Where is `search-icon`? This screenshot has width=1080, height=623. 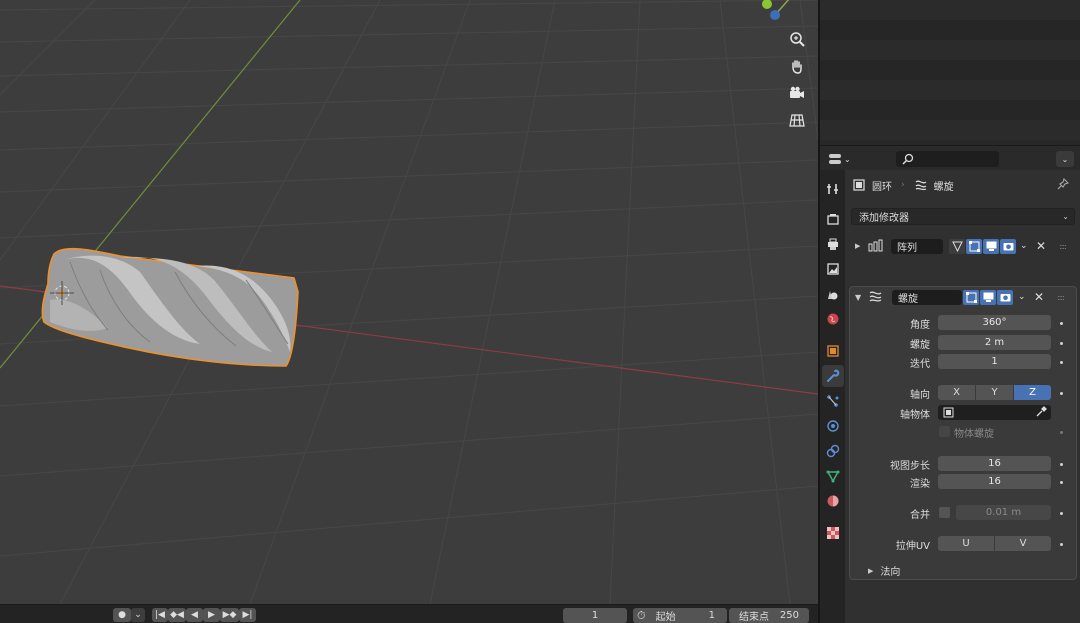
search-icon is located at coordinates (908, 159).